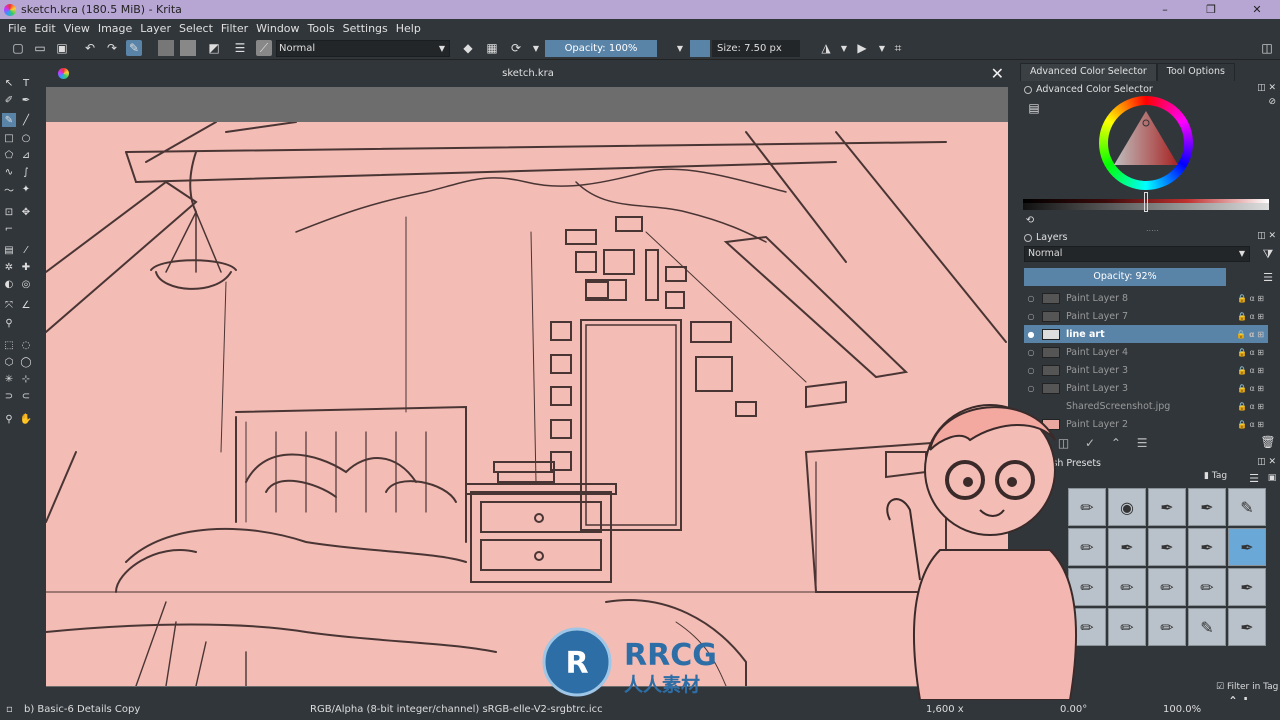  What do you see at coordinates (1257, 9) in the screenshot?
I see `close-window-button: ✕` at bounding box center [1257, 9].